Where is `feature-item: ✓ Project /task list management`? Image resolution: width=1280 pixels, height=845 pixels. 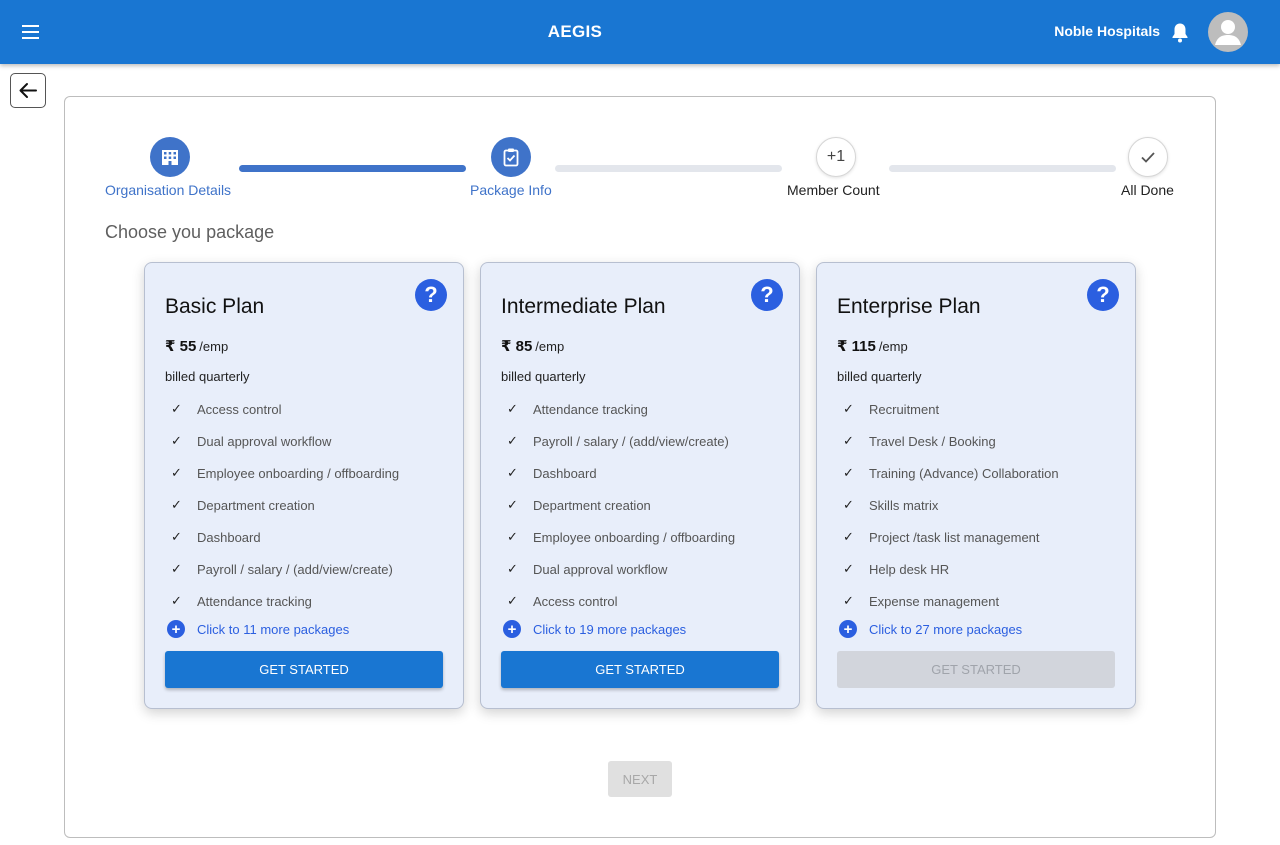 feature-item: ✓ Project /task list management is located at coordinates (948, 537).